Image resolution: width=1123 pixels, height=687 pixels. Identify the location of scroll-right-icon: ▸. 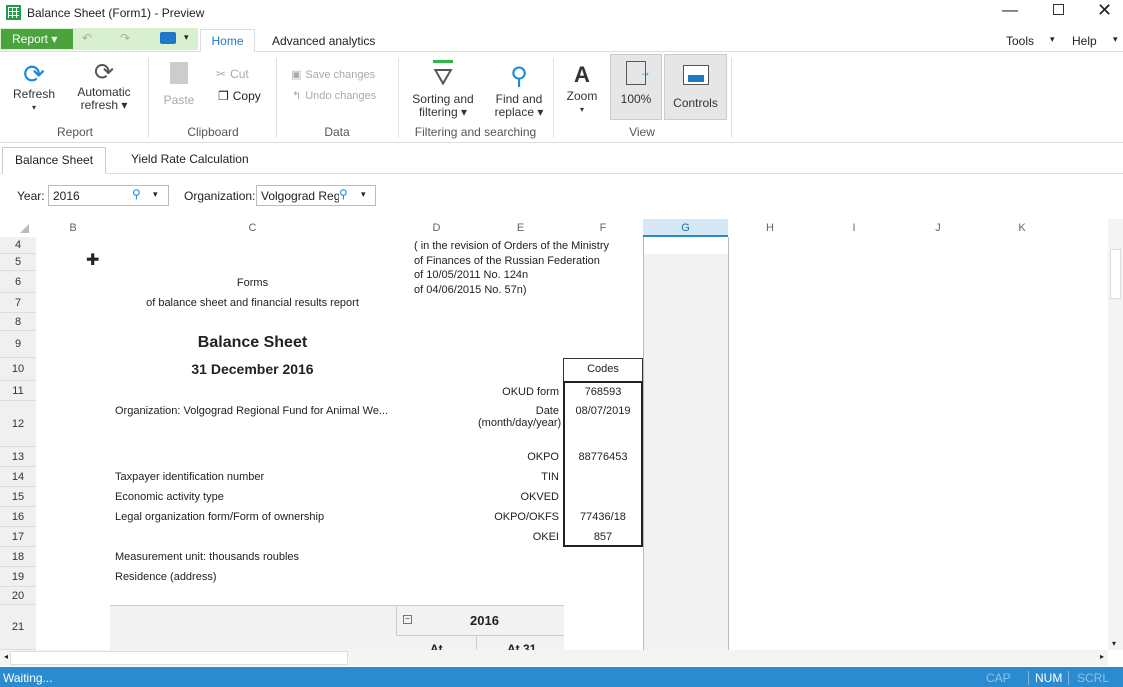
(1102, 656).